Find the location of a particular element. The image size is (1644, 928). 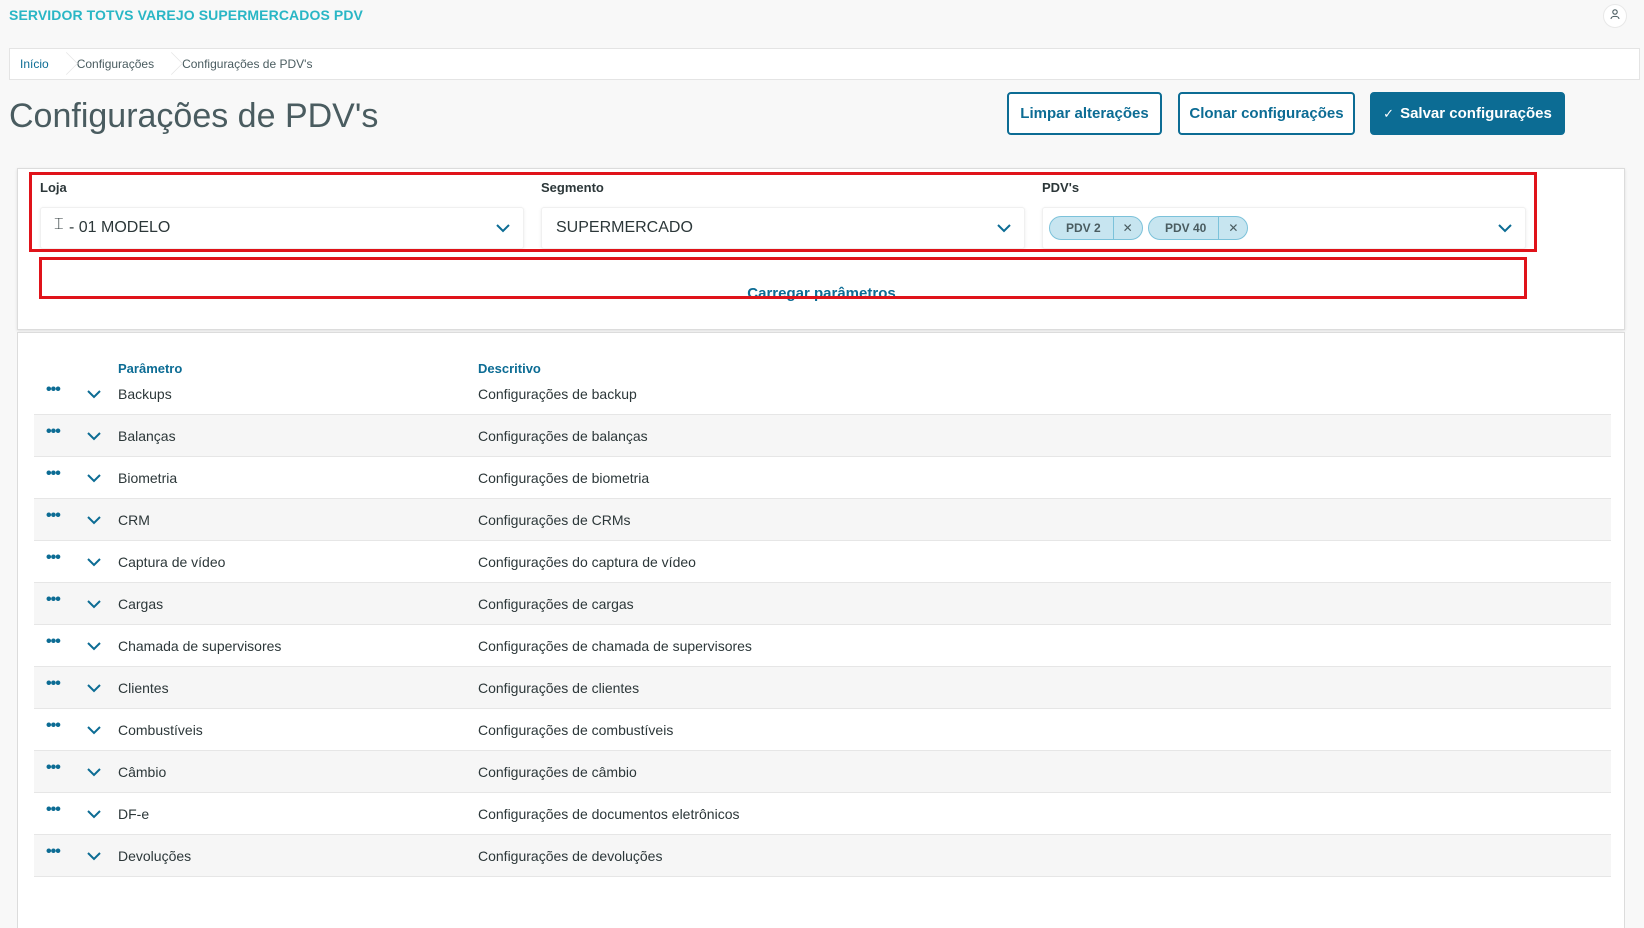

row-param: Balanças is located at coordinates (147, 436).